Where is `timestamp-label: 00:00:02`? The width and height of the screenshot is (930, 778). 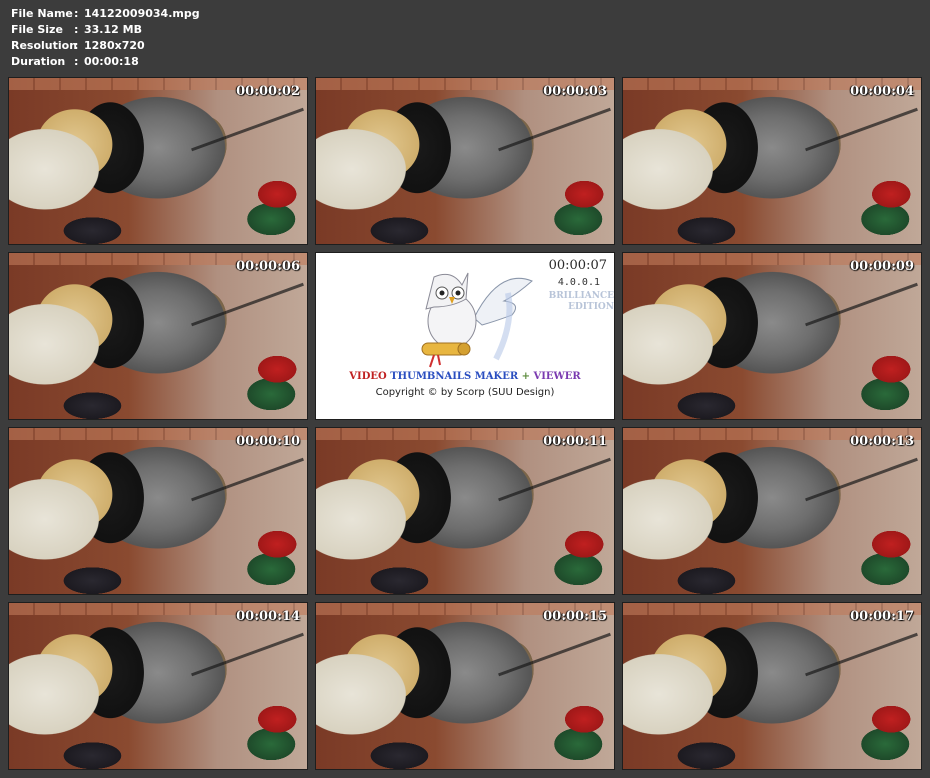 timestamp-label: 00:00:02 is located at coordinates (268, 91).